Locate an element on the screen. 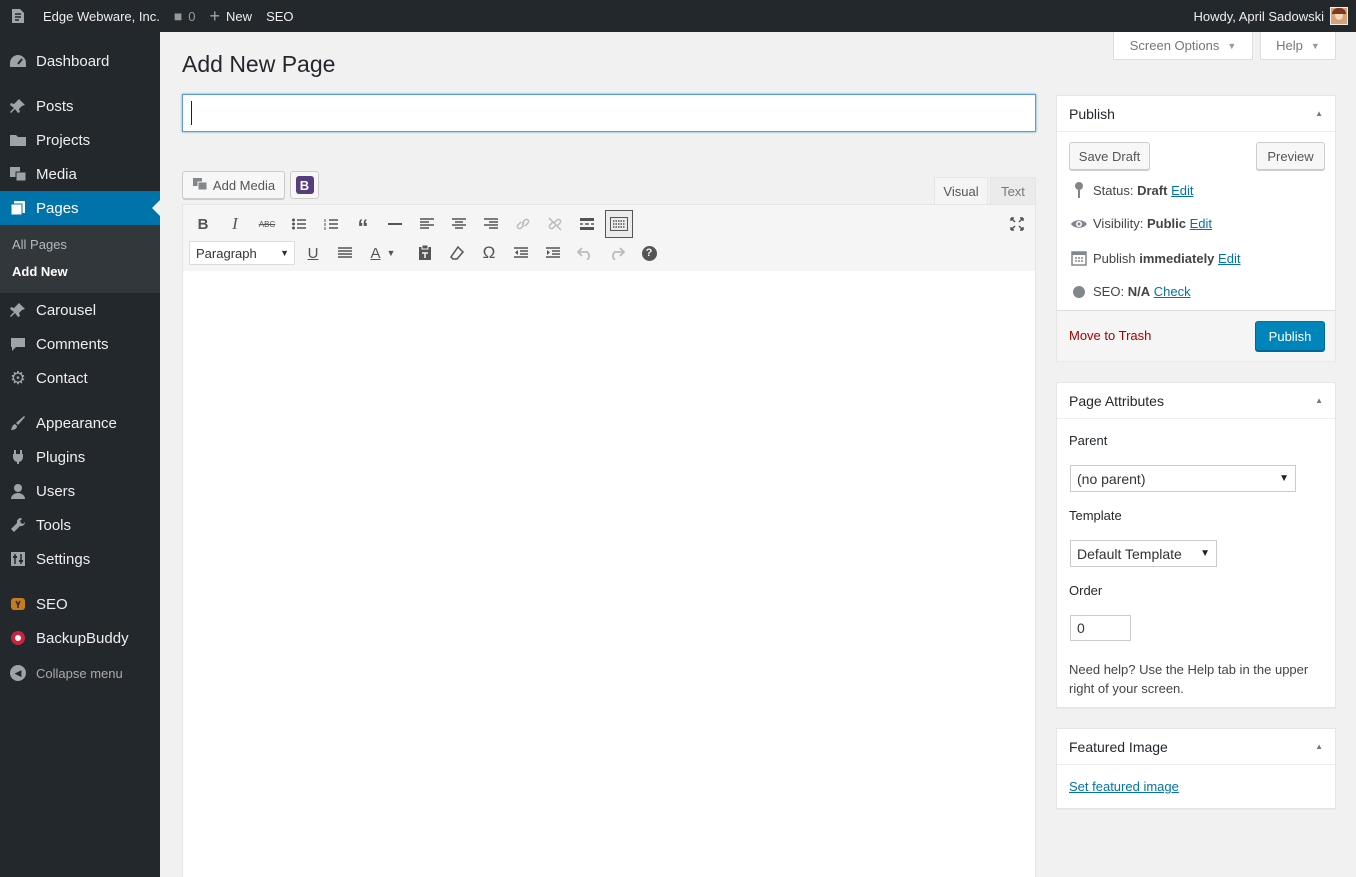  title-input is located at coordinates (609, 113).